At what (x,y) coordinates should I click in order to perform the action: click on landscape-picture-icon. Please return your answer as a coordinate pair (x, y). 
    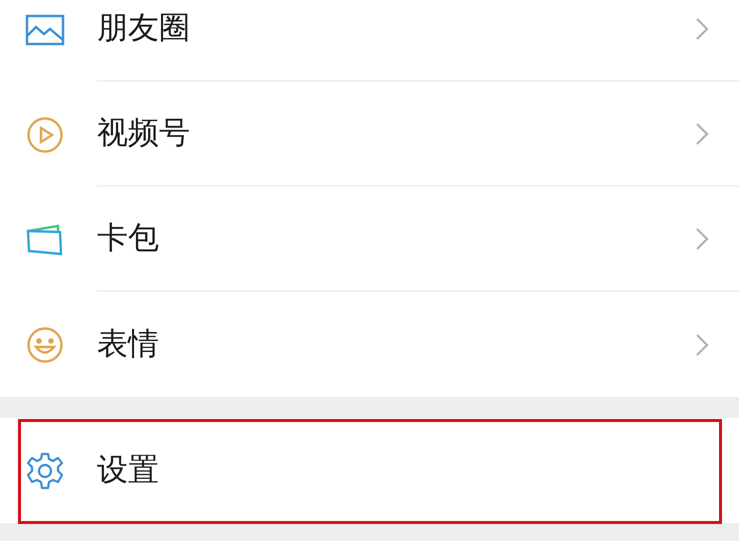
    Looking at the image, I should click on (44, 30).